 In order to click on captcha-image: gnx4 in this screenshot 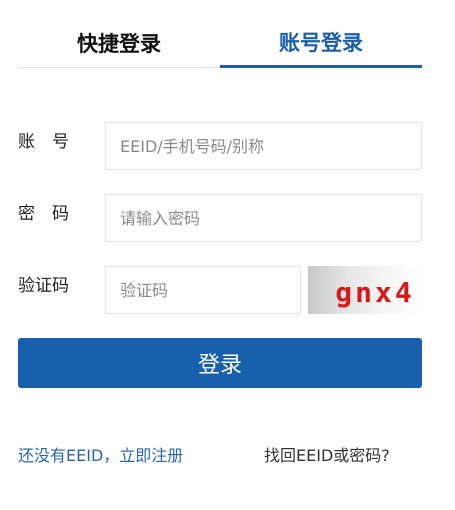, I will do `click(365, 290)`.